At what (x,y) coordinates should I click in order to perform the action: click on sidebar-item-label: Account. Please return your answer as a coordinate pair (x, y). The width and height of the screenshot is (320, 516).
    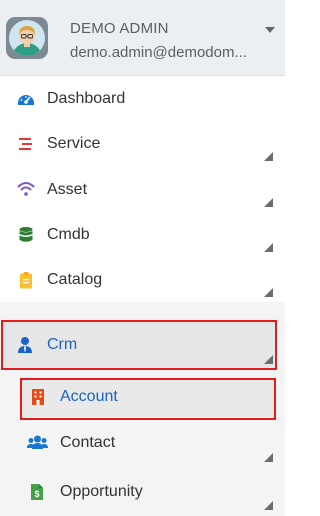
    Looking at the image, I should click on (89, 396).